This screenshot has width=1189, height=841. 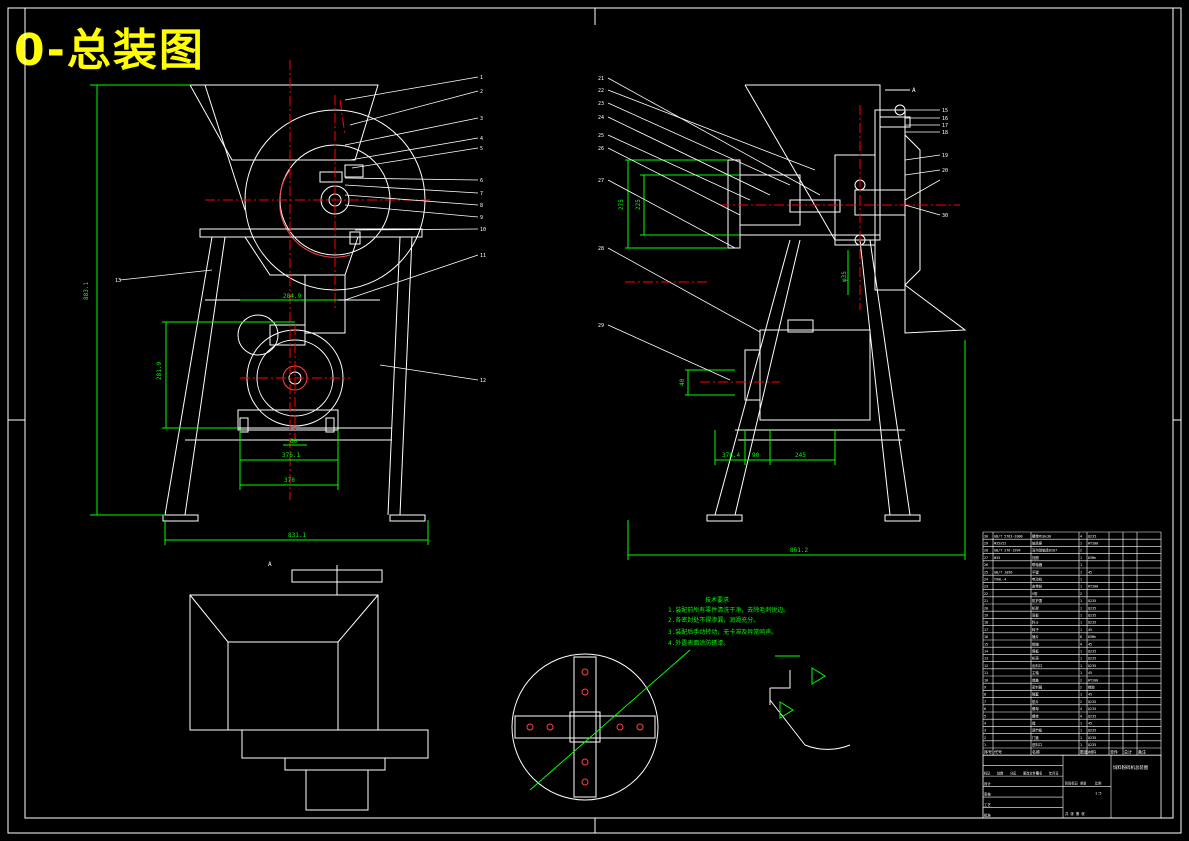 What do you see at coordinates (1013, 773) in the screenshot?
I see `title-footer-left: 分区` at bounding box center [1013, 773].